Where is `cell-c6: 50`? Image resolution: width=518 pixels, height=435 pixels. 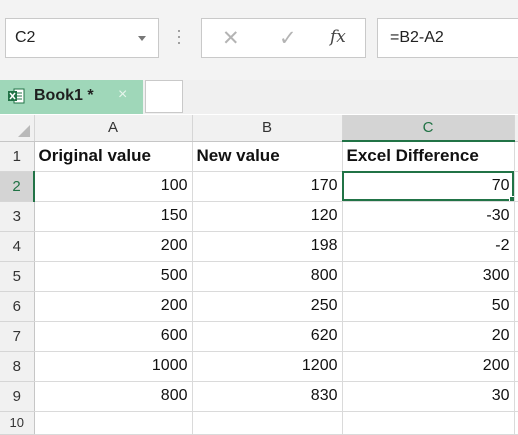 cell-c6: 50 is located at coordinates (428, 306).